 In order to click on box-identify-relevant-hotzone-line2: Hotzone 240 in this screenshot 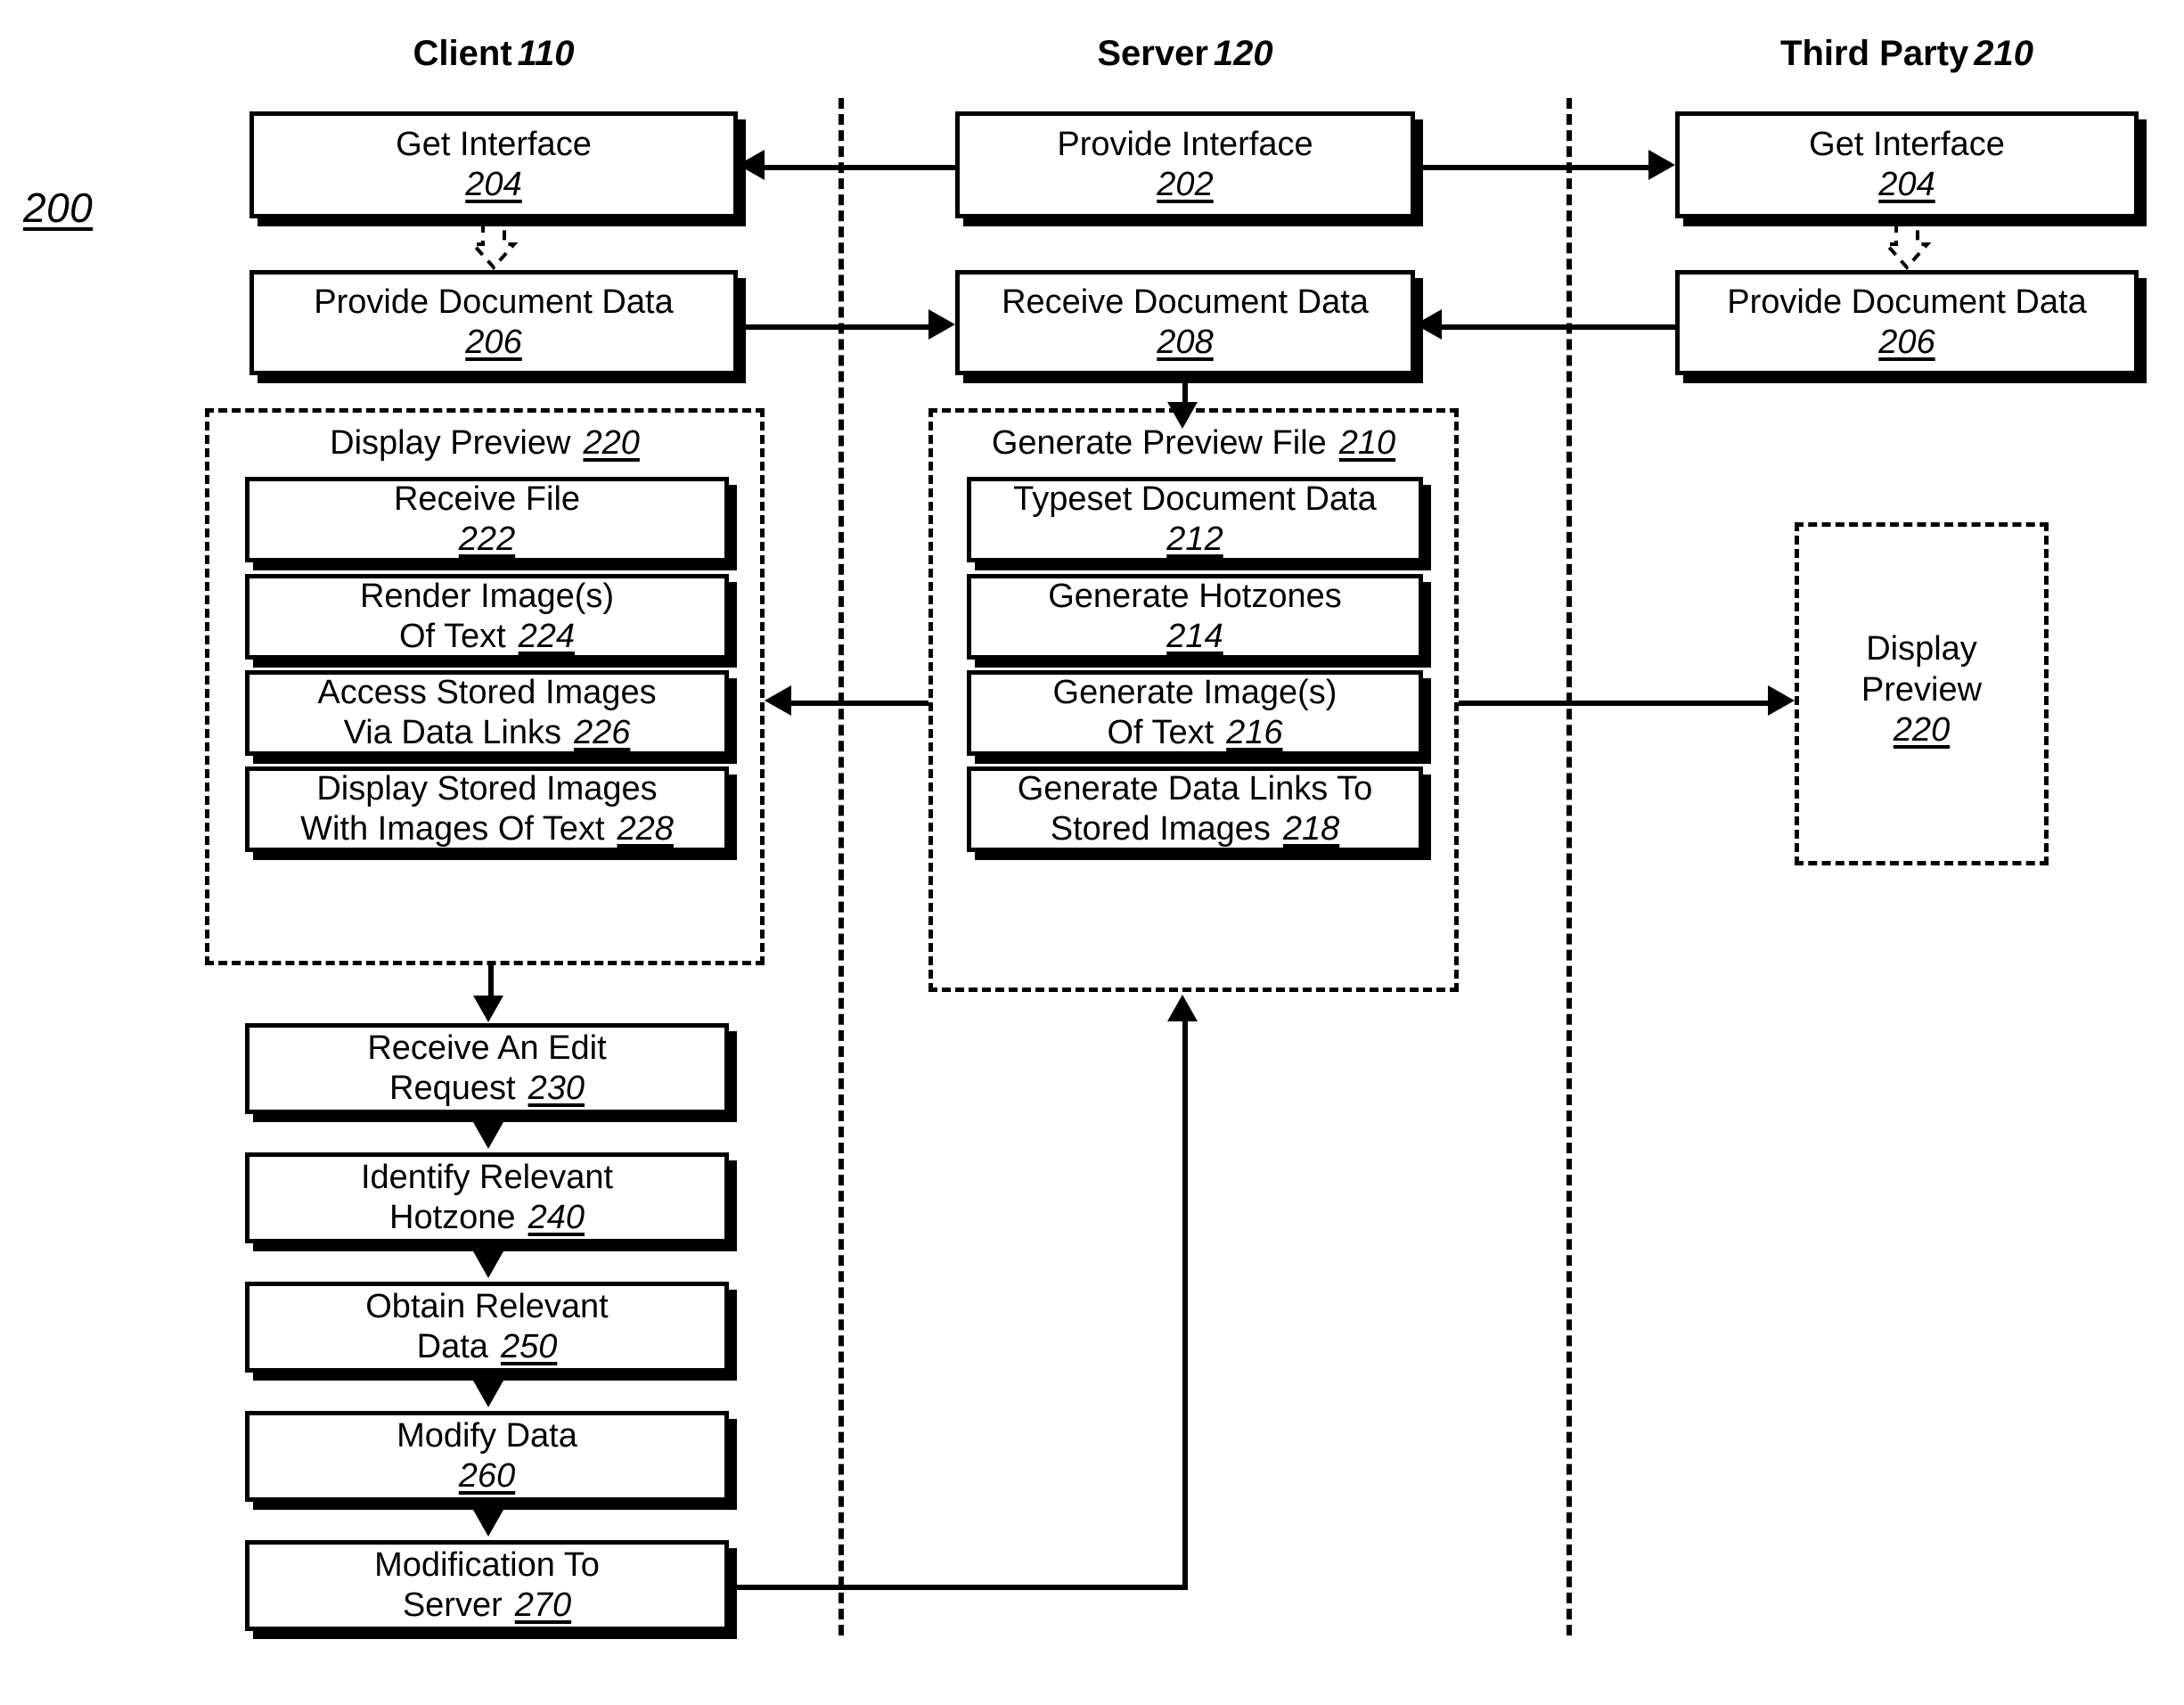, I will do `click(487, 1217)`.